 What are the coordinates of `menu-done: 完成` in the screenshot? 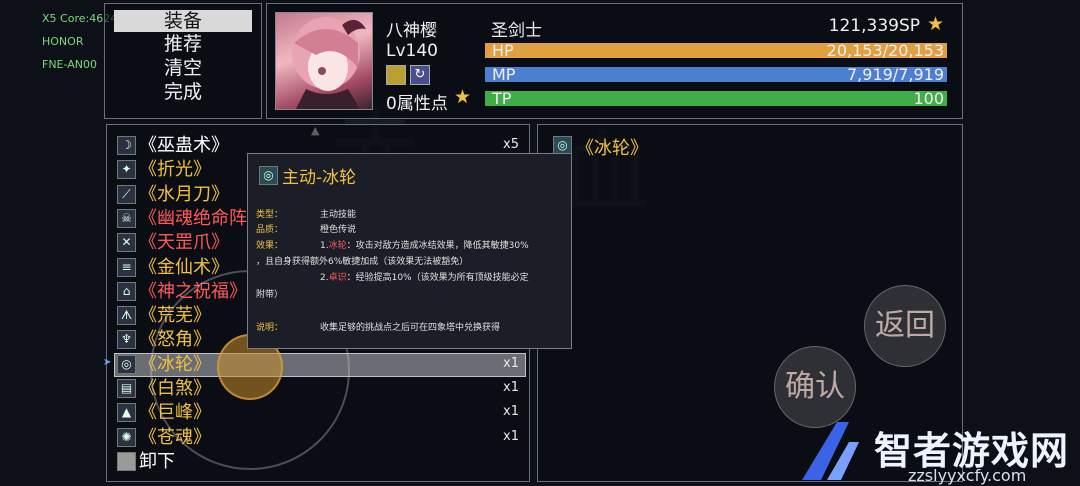 It's located at (183, 92).